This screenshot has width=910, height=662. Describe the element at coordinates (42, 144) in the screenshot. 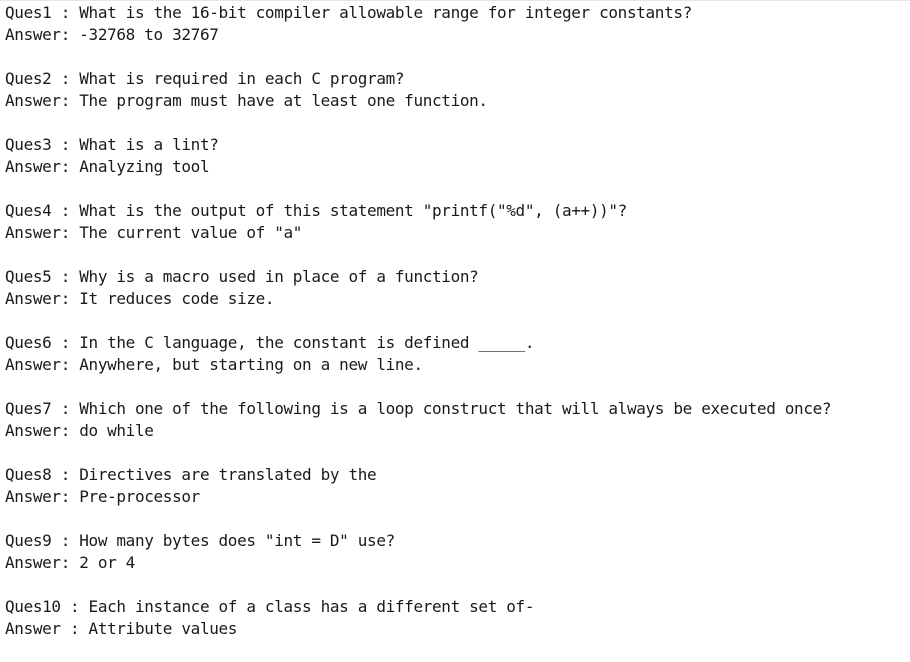

I see `question-label: Ques3 :` at that location.